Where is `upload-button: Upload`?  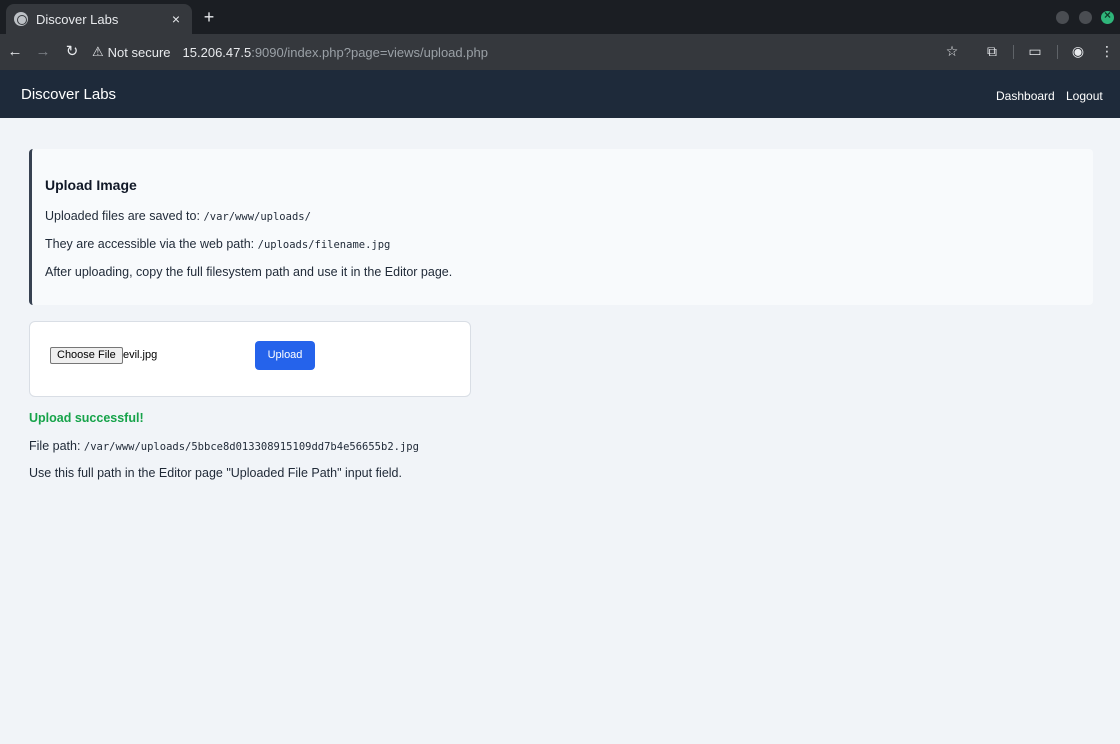 upload-button: Upload is located at coordinates (285, 355).